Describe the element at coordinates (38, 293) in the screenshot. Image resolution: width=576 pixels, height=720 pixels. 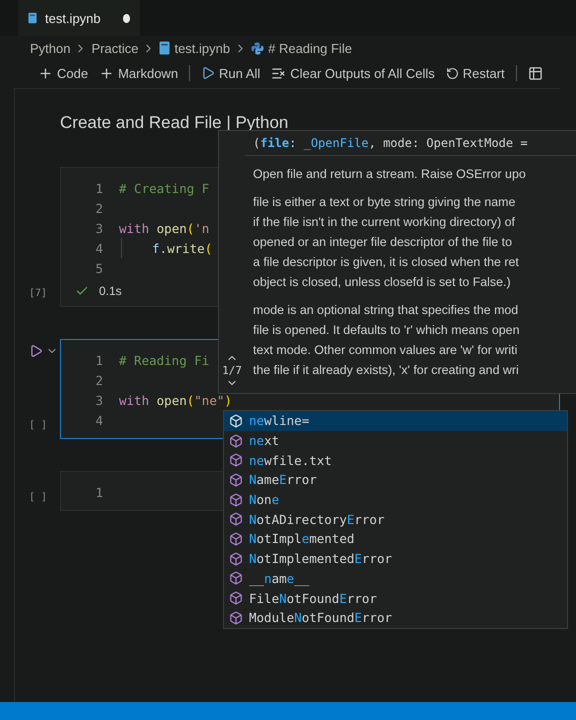
I see `execution-count: [7]` at that location.